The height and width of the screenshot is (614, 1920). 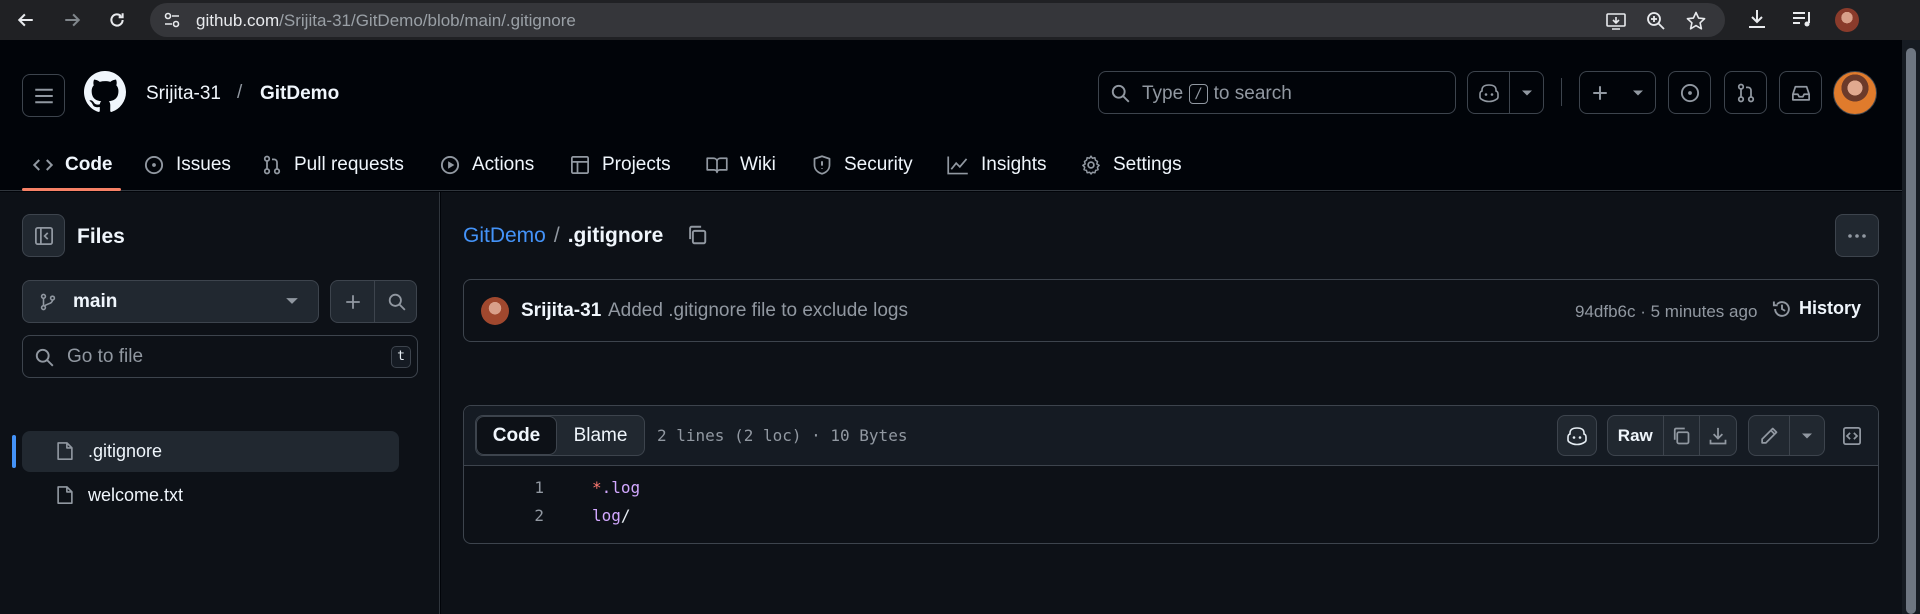 What do you see at coordinates (1616, 21) in the screenshot?
I see `install-app-icon` at bounding box center [1616, 21].